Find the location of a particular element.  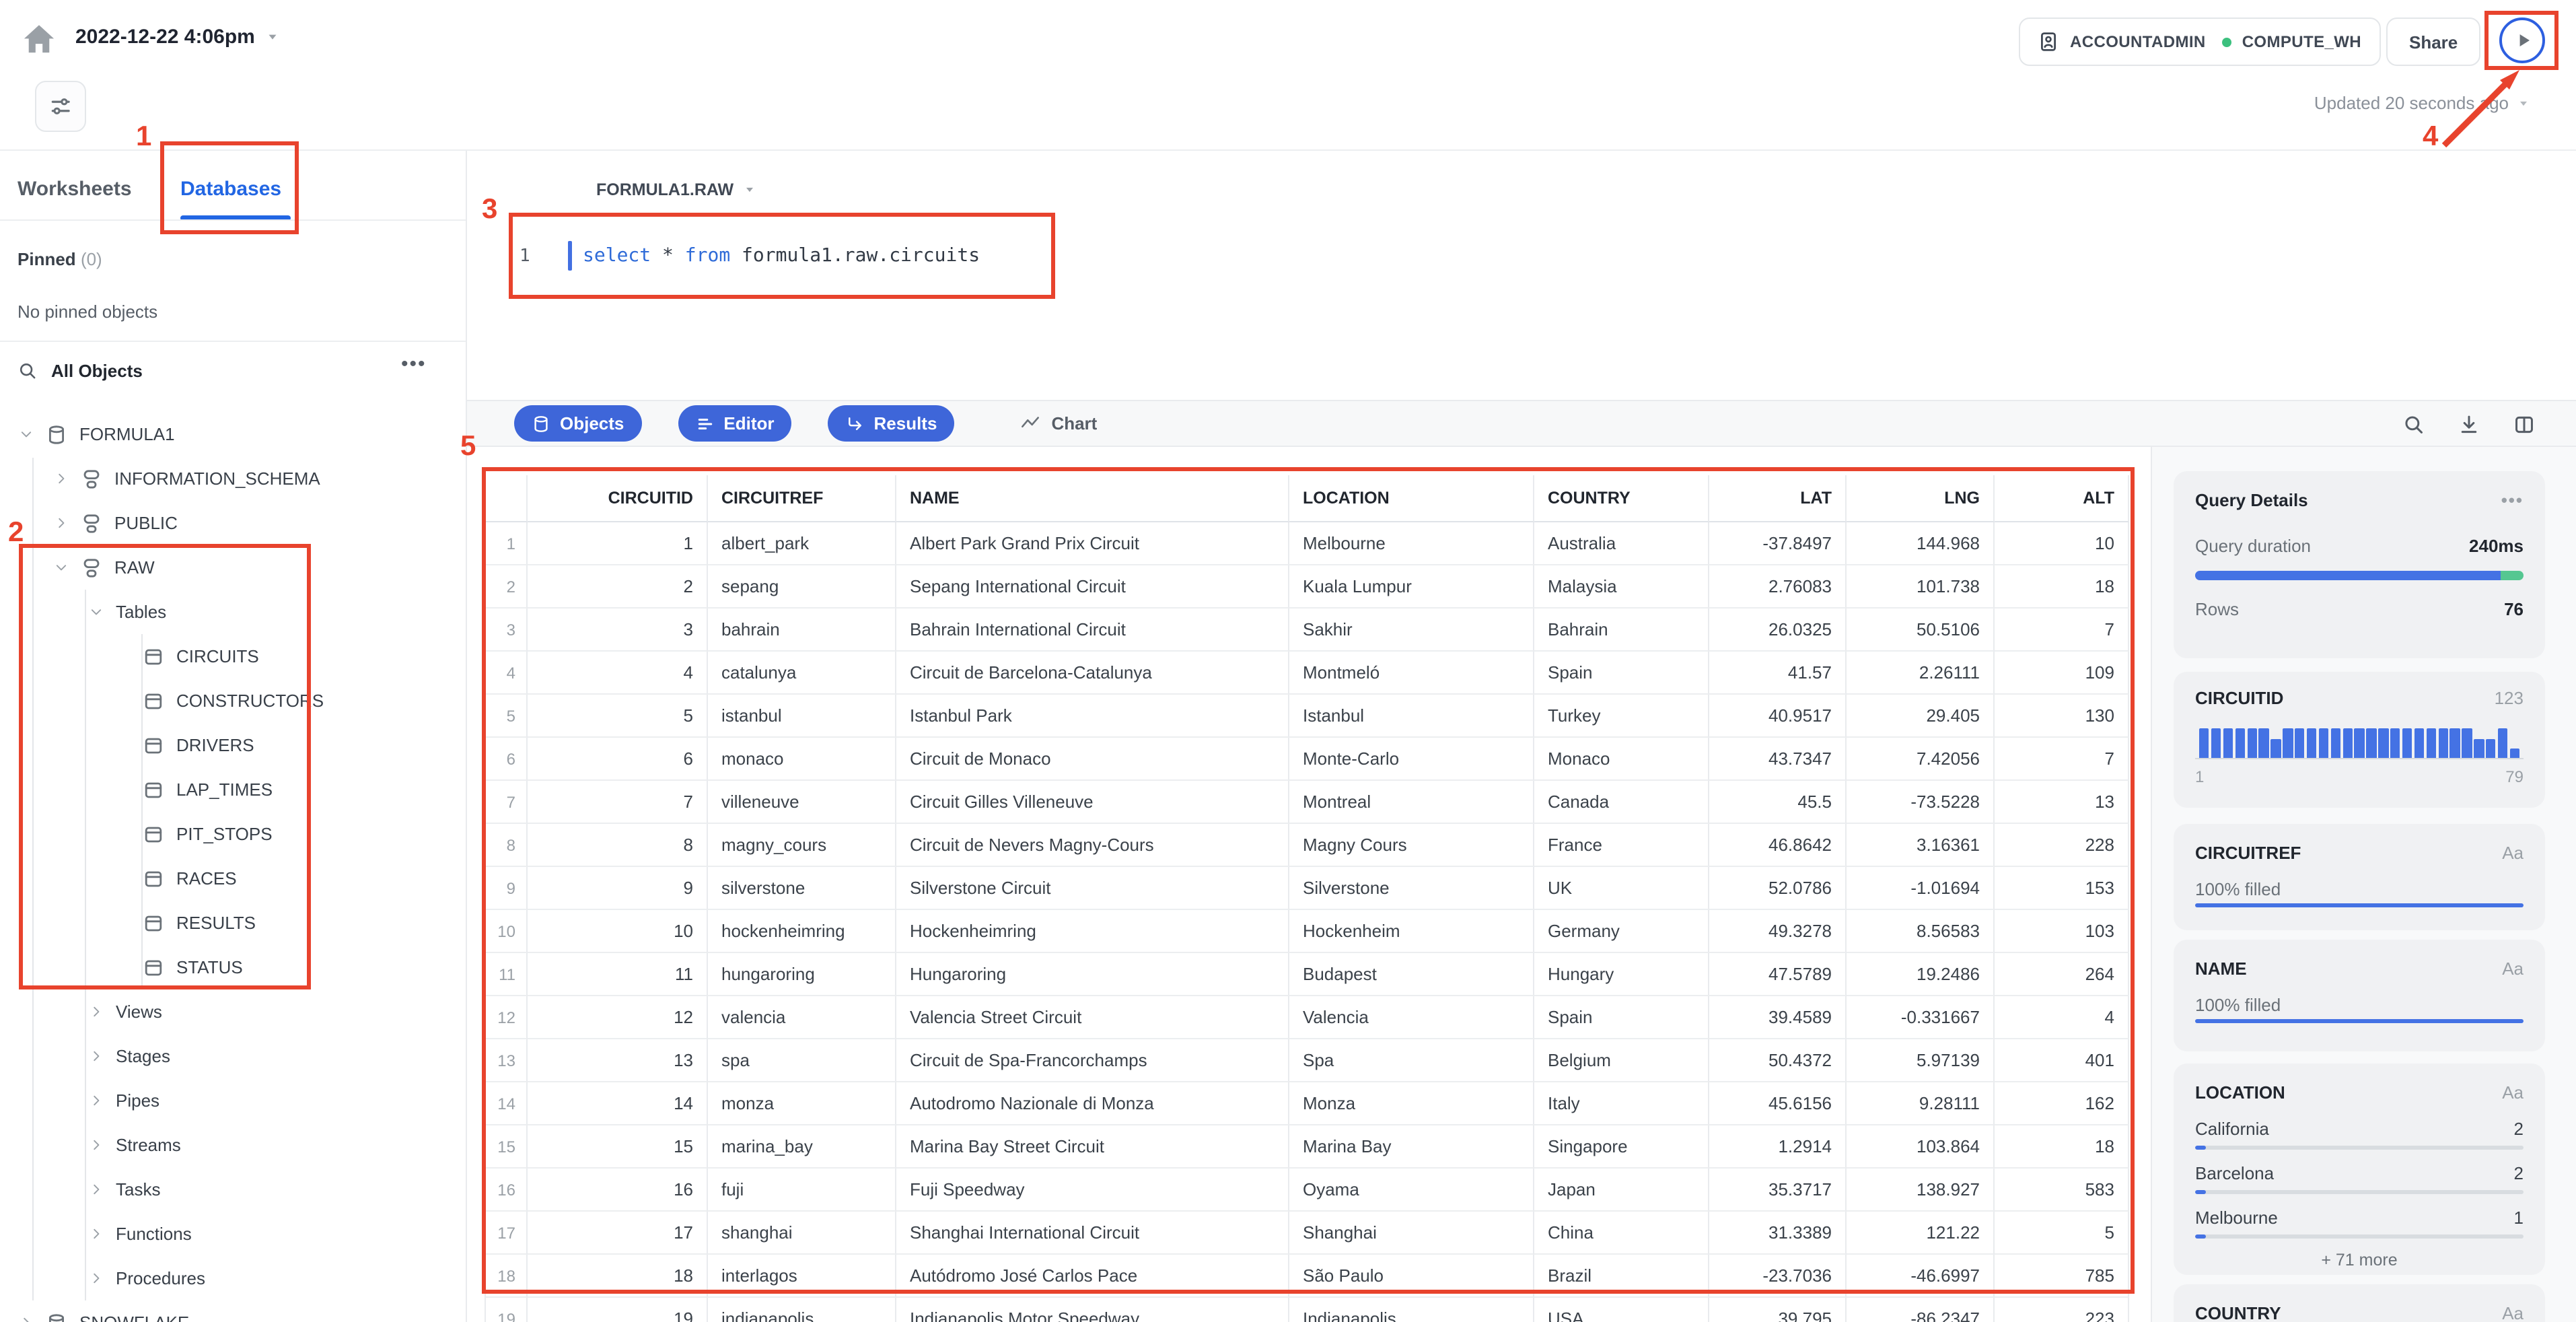

table-cell: indianapolis is located at coordinates (802, 1310).